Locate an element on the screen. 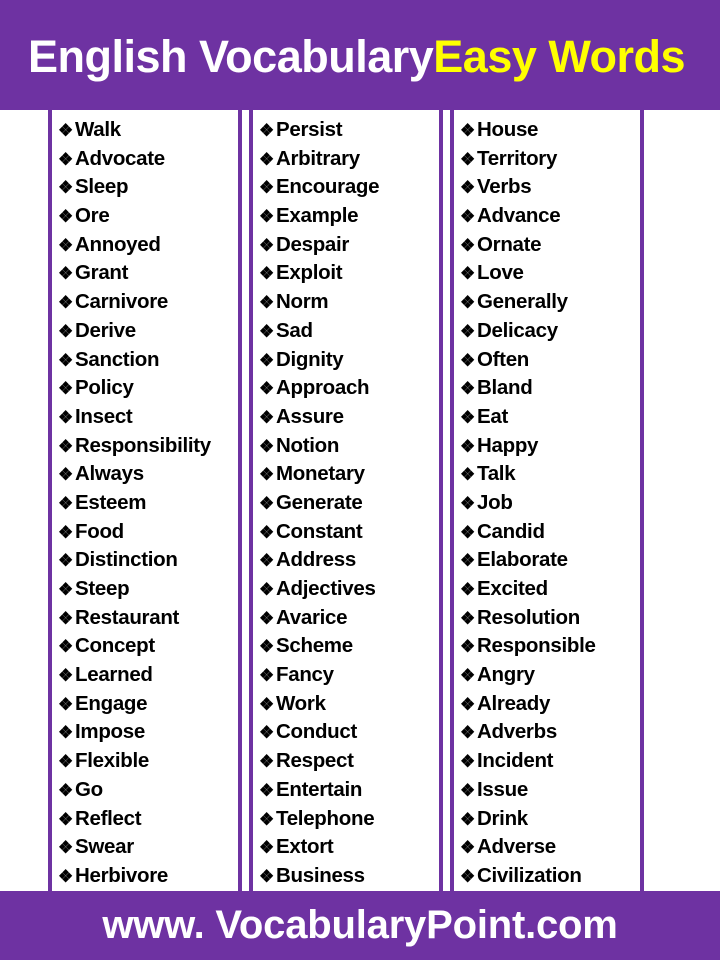 The width and height of the screenshot is (720, 960). word-label: Adjectives is located at coordinates (326, 588).